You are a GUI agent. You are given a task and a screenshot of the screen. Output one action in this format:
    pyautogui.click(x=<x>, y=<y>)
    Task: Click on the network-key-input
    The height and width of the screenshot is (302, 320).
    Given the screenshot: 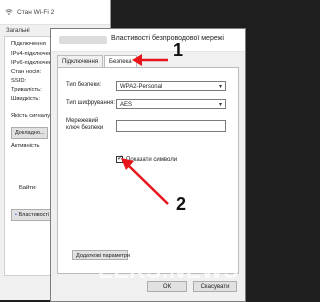 What is the action you would take?
    pyautogui.click(x=171, y=126)
    